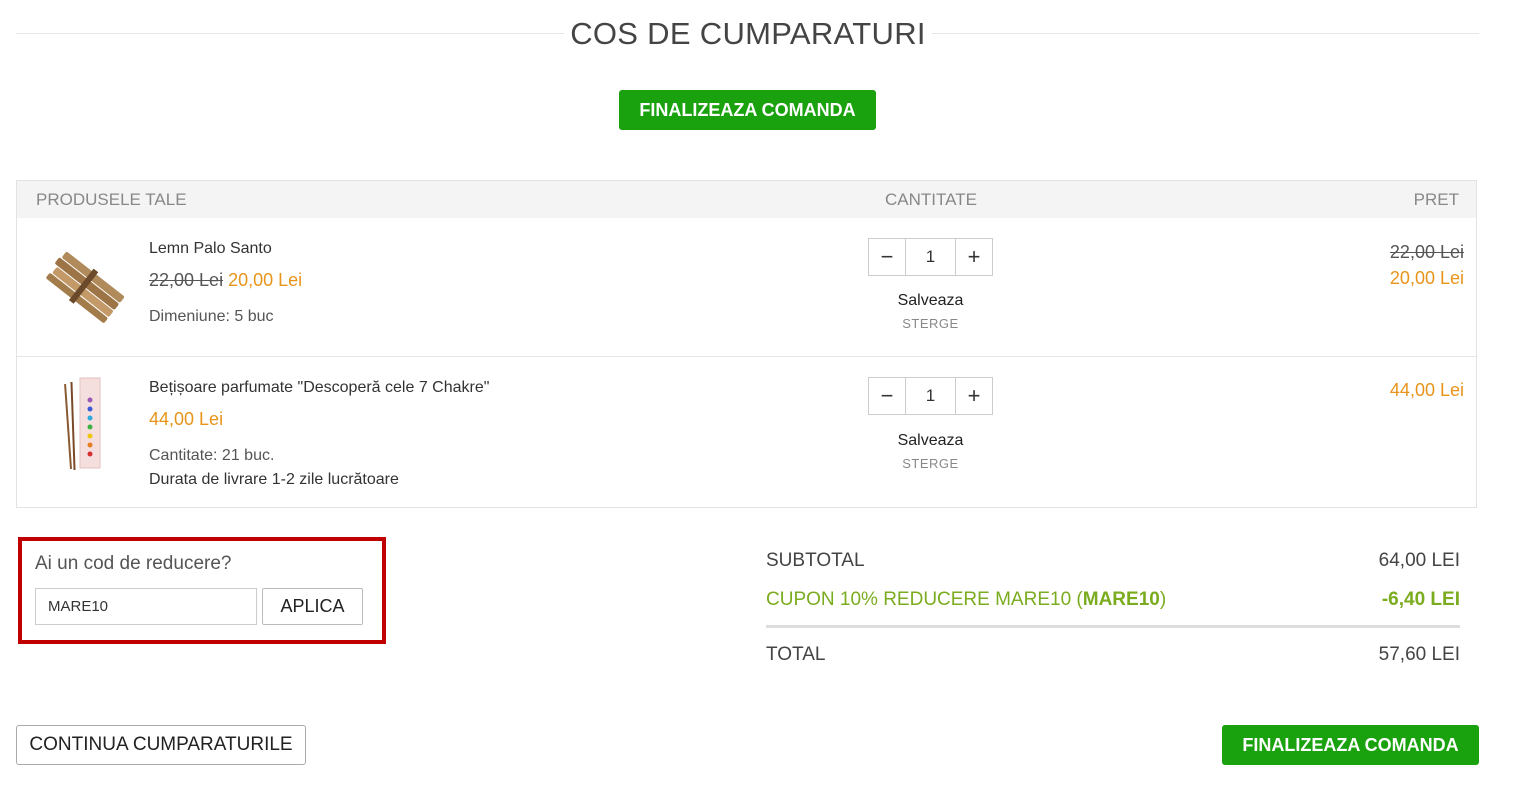  I want to click on coupon-label-suffix: ), so click(1163, 599).